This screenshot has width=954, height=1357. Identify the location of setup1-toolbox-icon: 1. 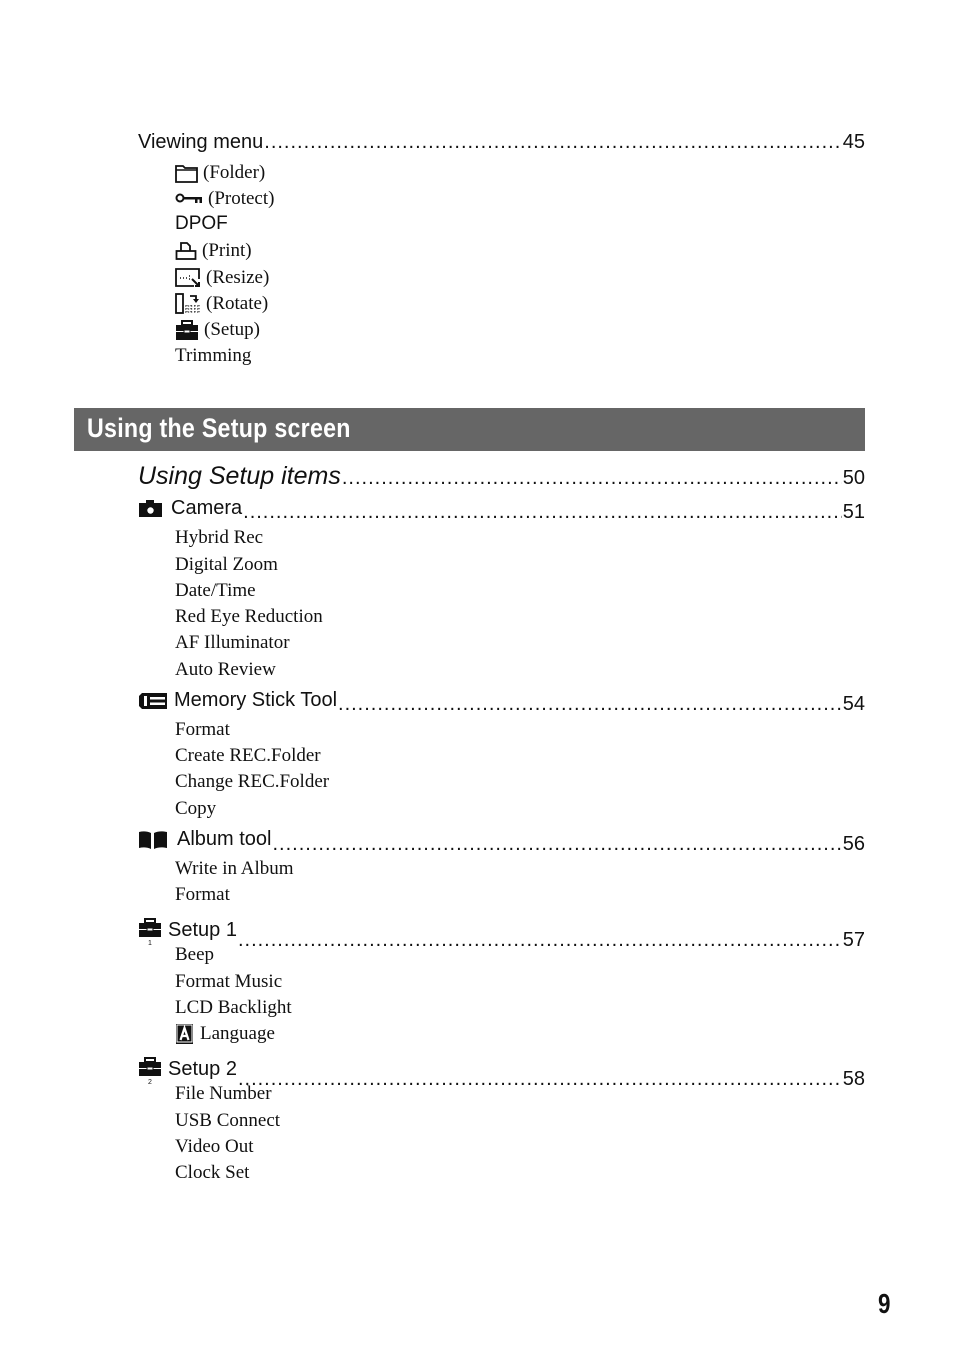
(150, 932).